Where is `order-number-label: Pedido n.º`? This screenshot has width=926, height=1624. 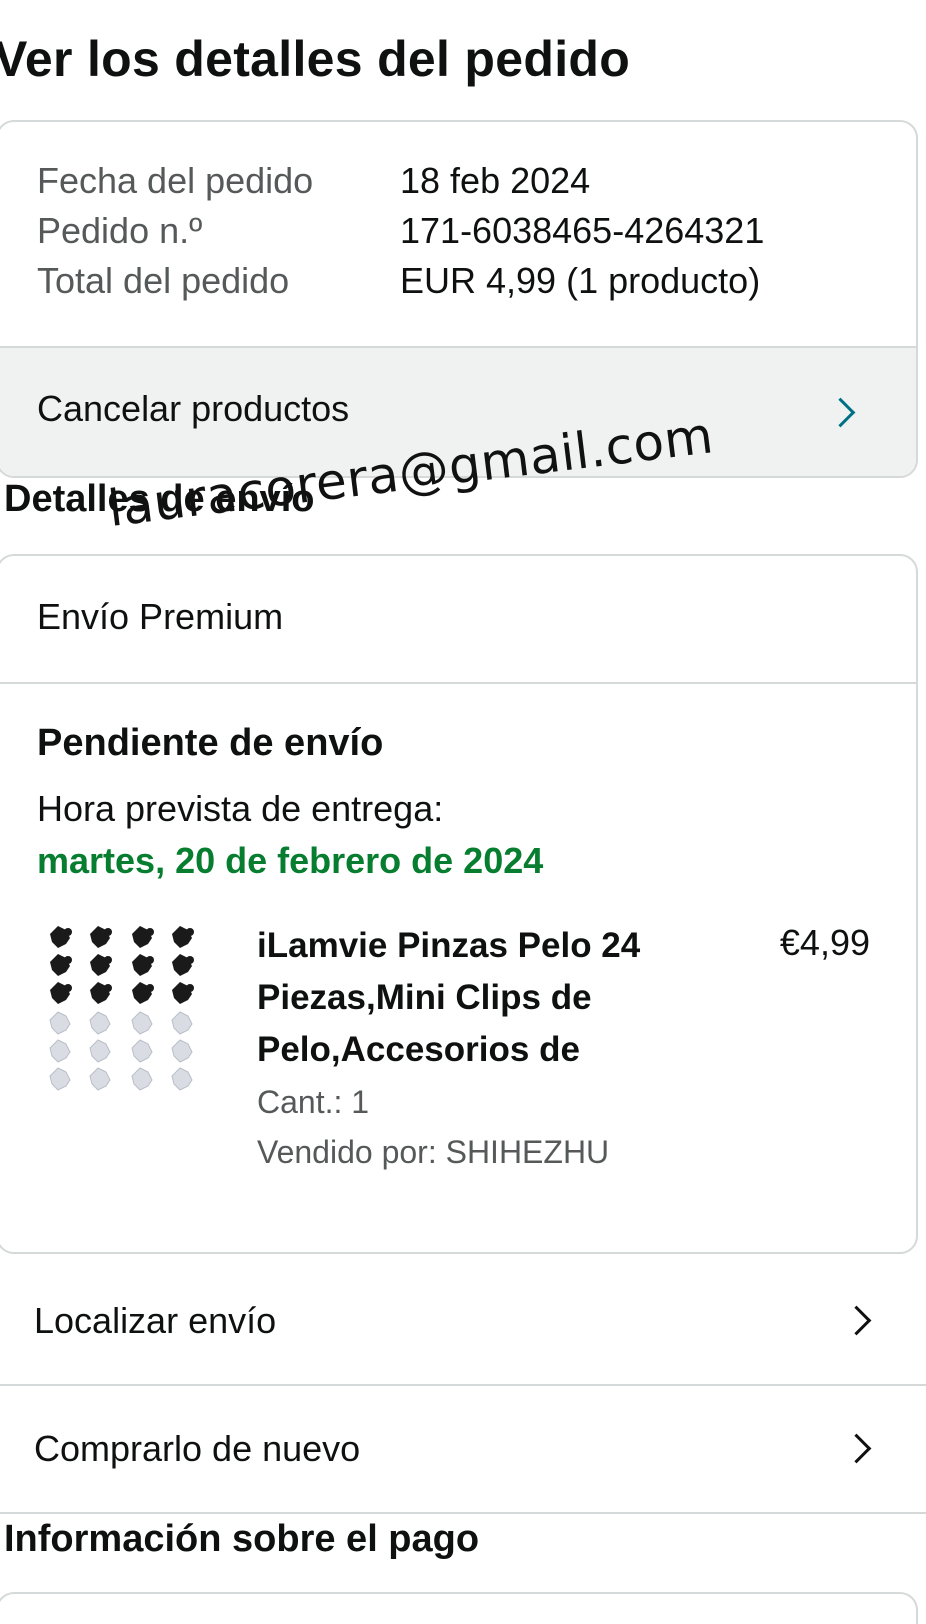 order-number-label: Pedido n.º is located at coordinates (120, 230).